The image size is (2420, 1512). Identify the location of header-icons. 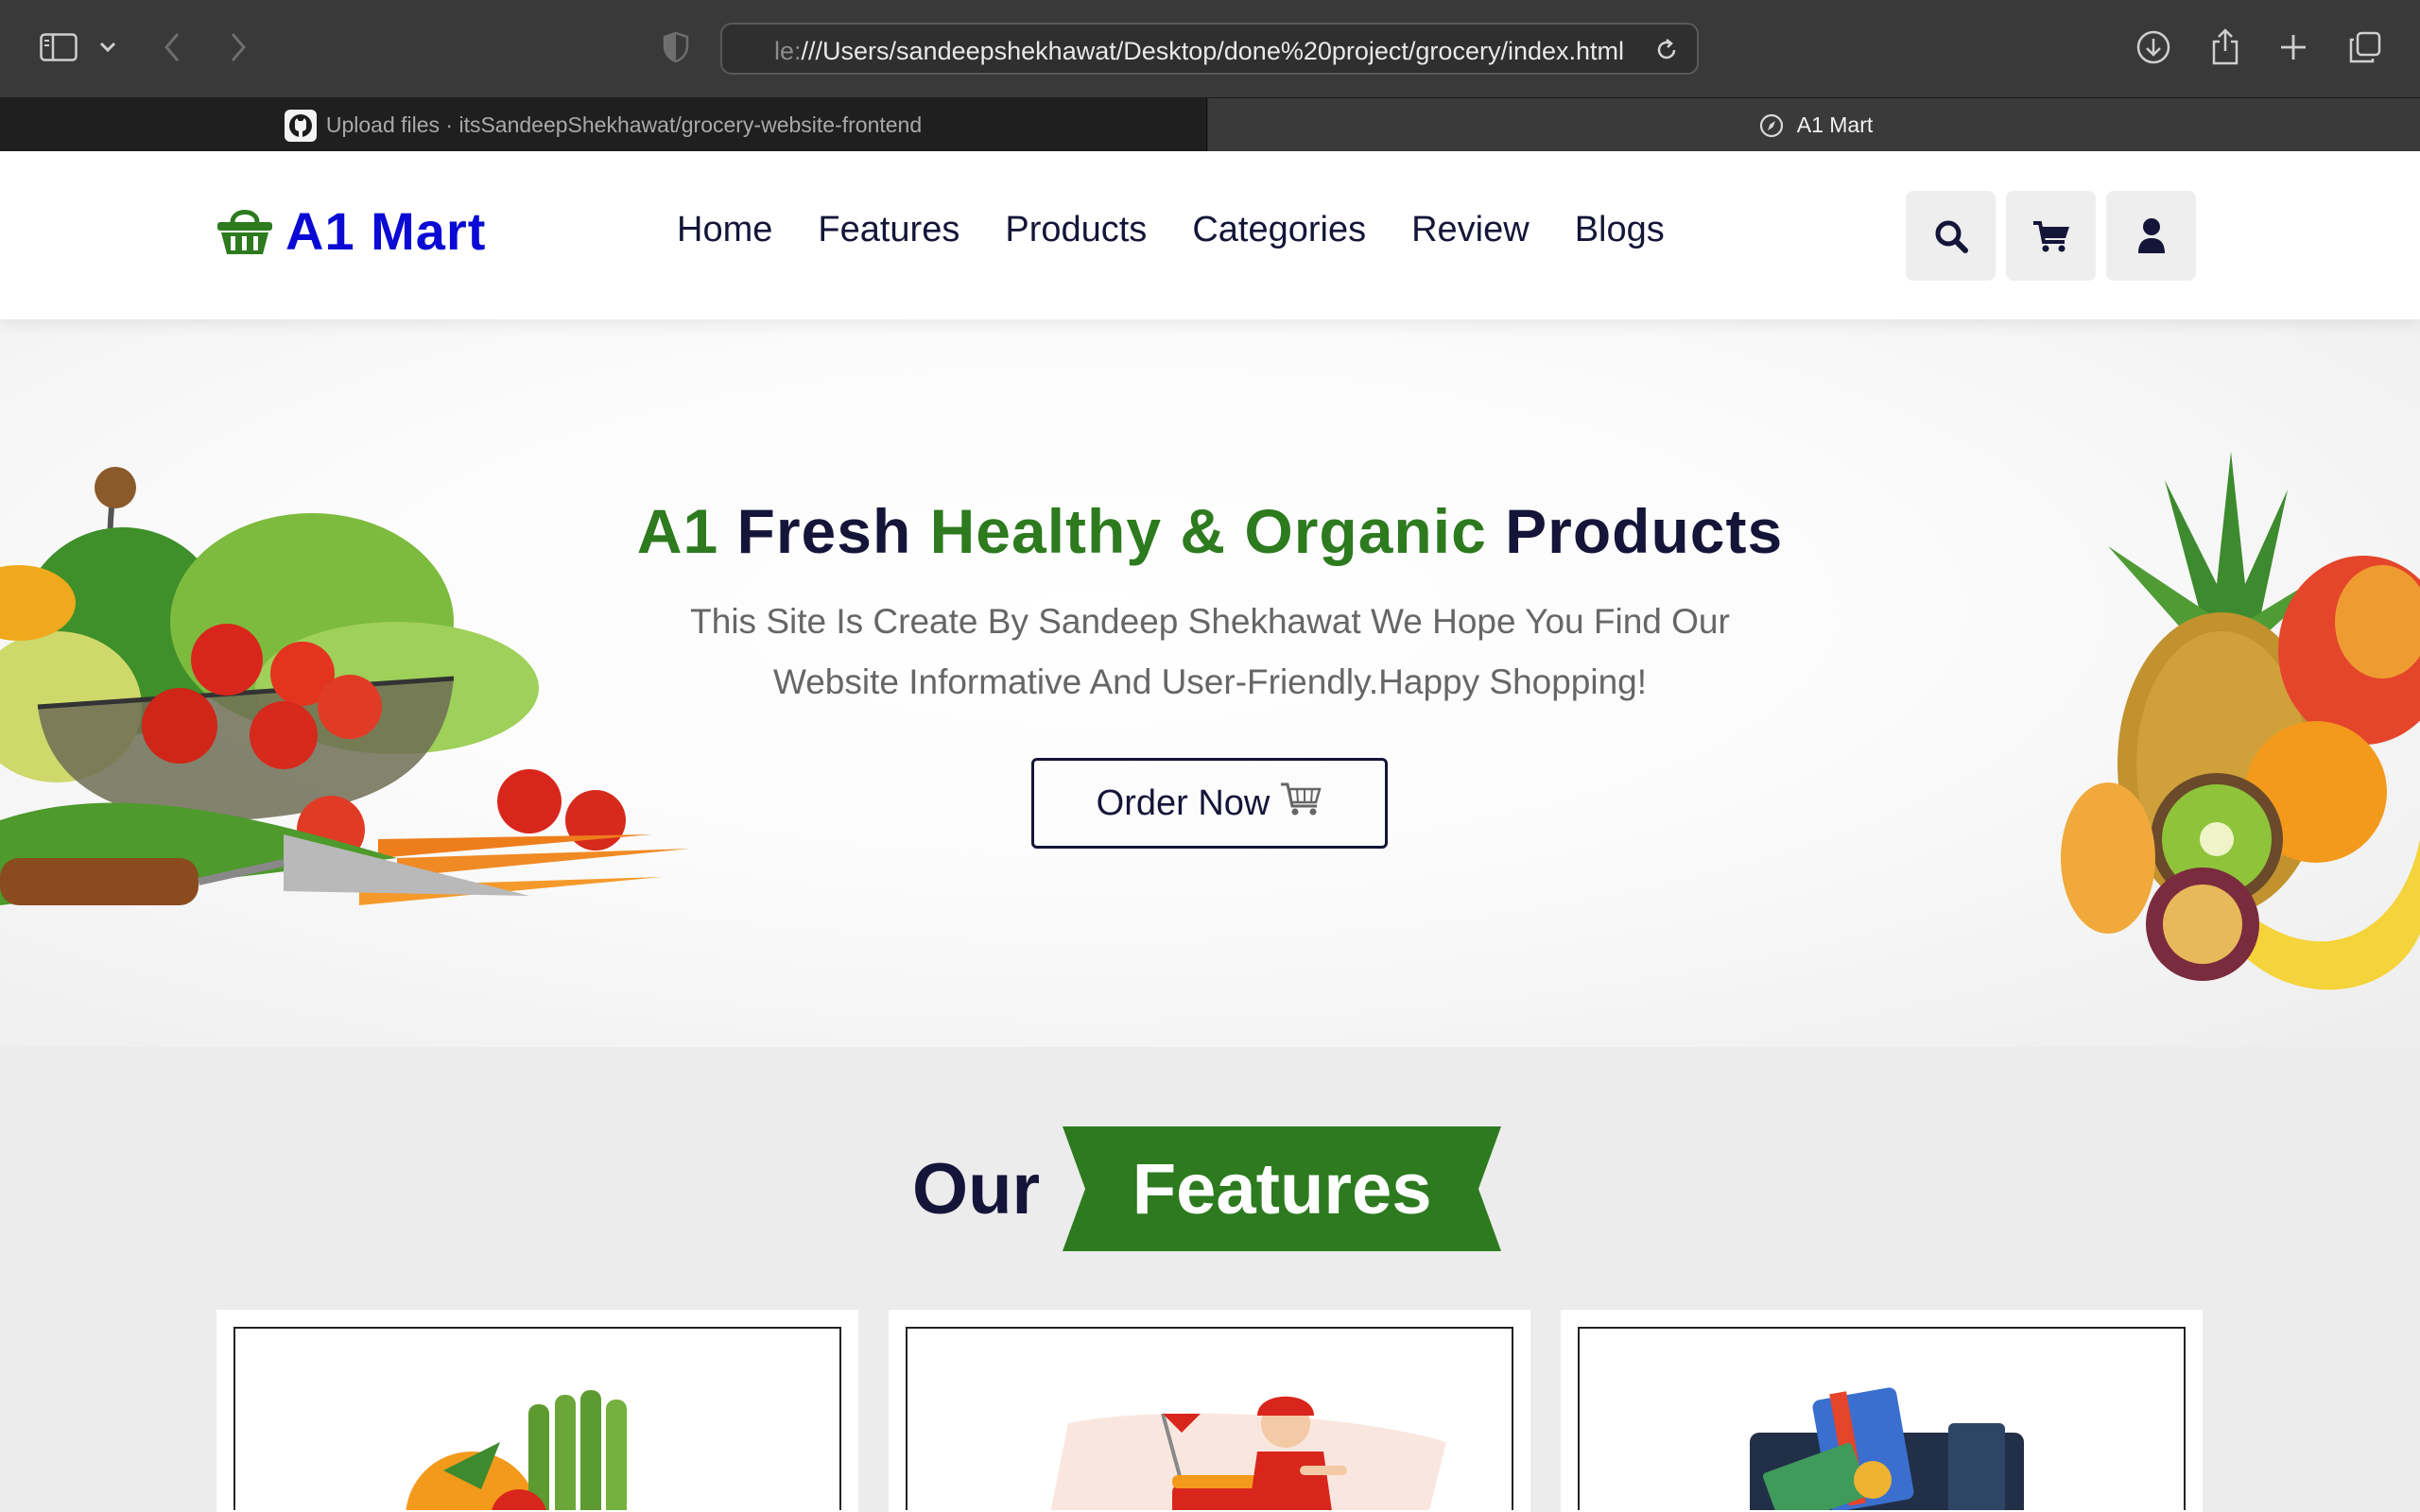
(2056, 236).